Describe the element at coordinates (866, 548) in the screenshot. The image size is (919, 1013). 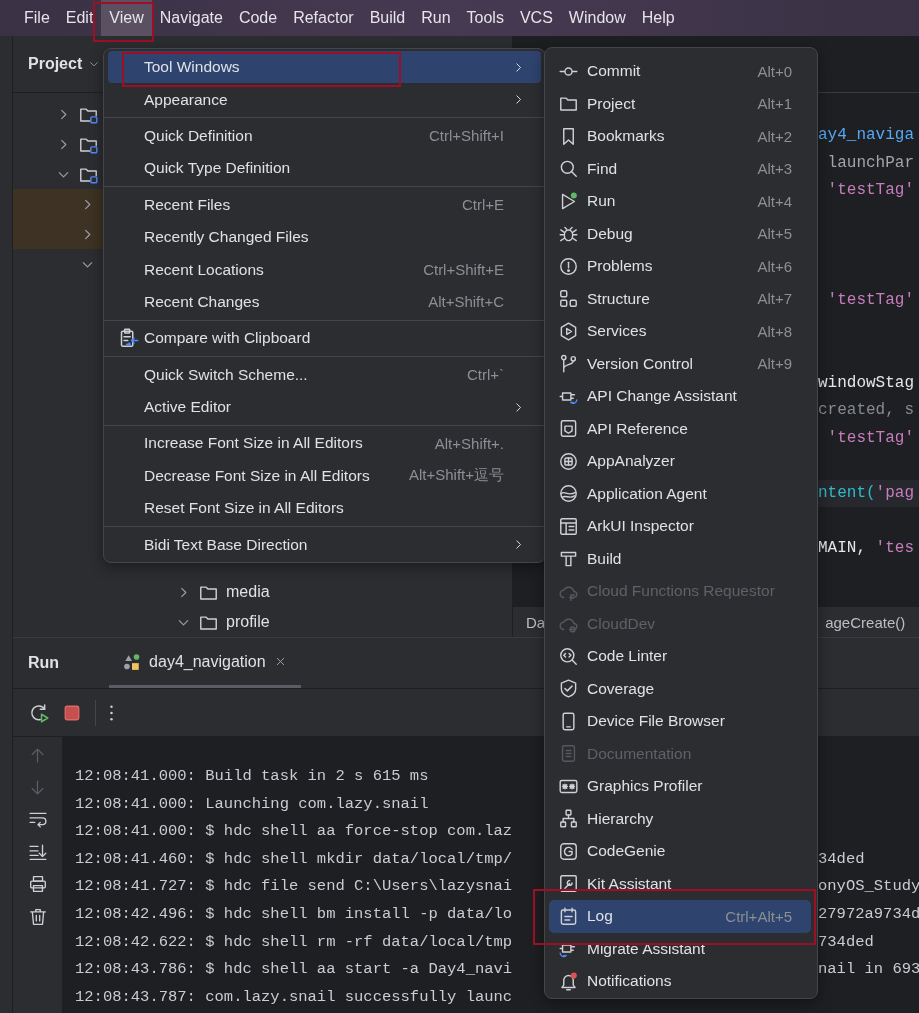
I see `code-line: MAIN, 'tes` at that location.